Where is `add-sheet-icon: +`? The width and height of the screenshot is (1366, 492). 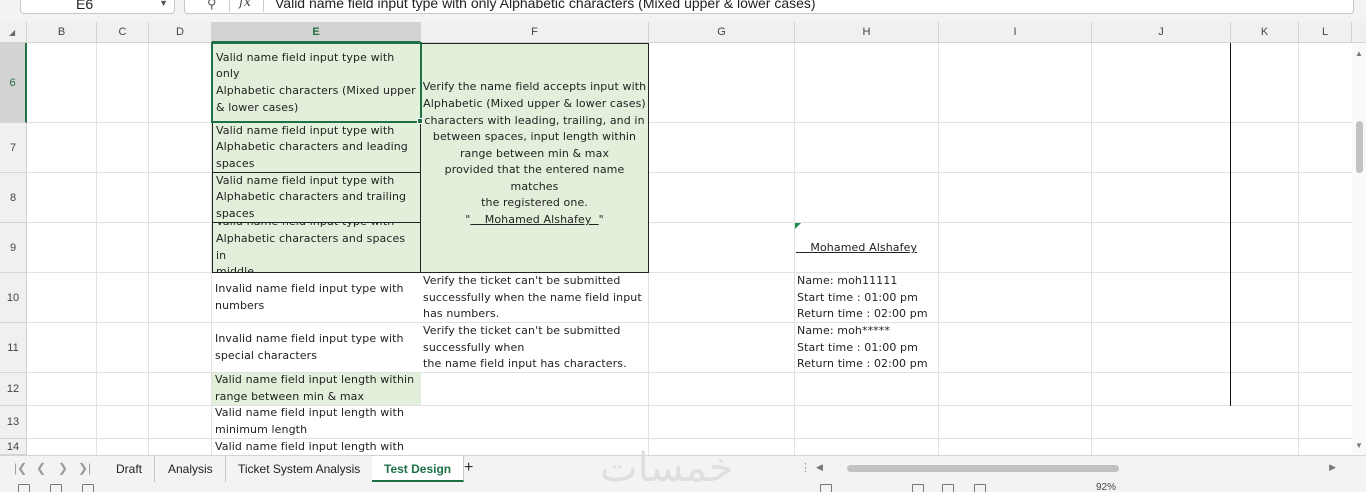
add-sheet-icon: + is located at coordinates (468, 468).